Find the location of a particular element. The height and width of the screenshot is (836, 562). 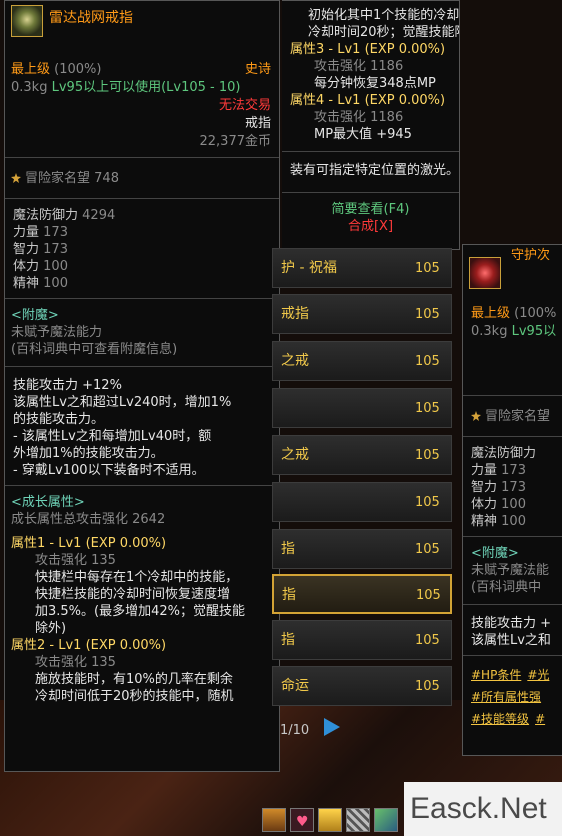

tag-link: #技能等级 is located at coordinates (500, 719).